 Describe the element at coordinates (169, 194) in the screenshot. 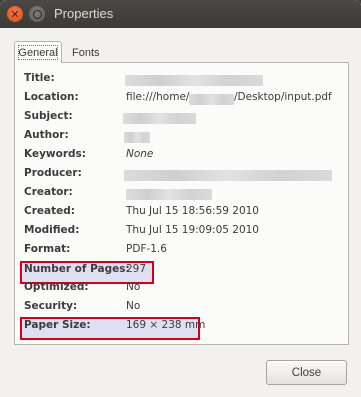

I see `creator-value-redacted` at that location.